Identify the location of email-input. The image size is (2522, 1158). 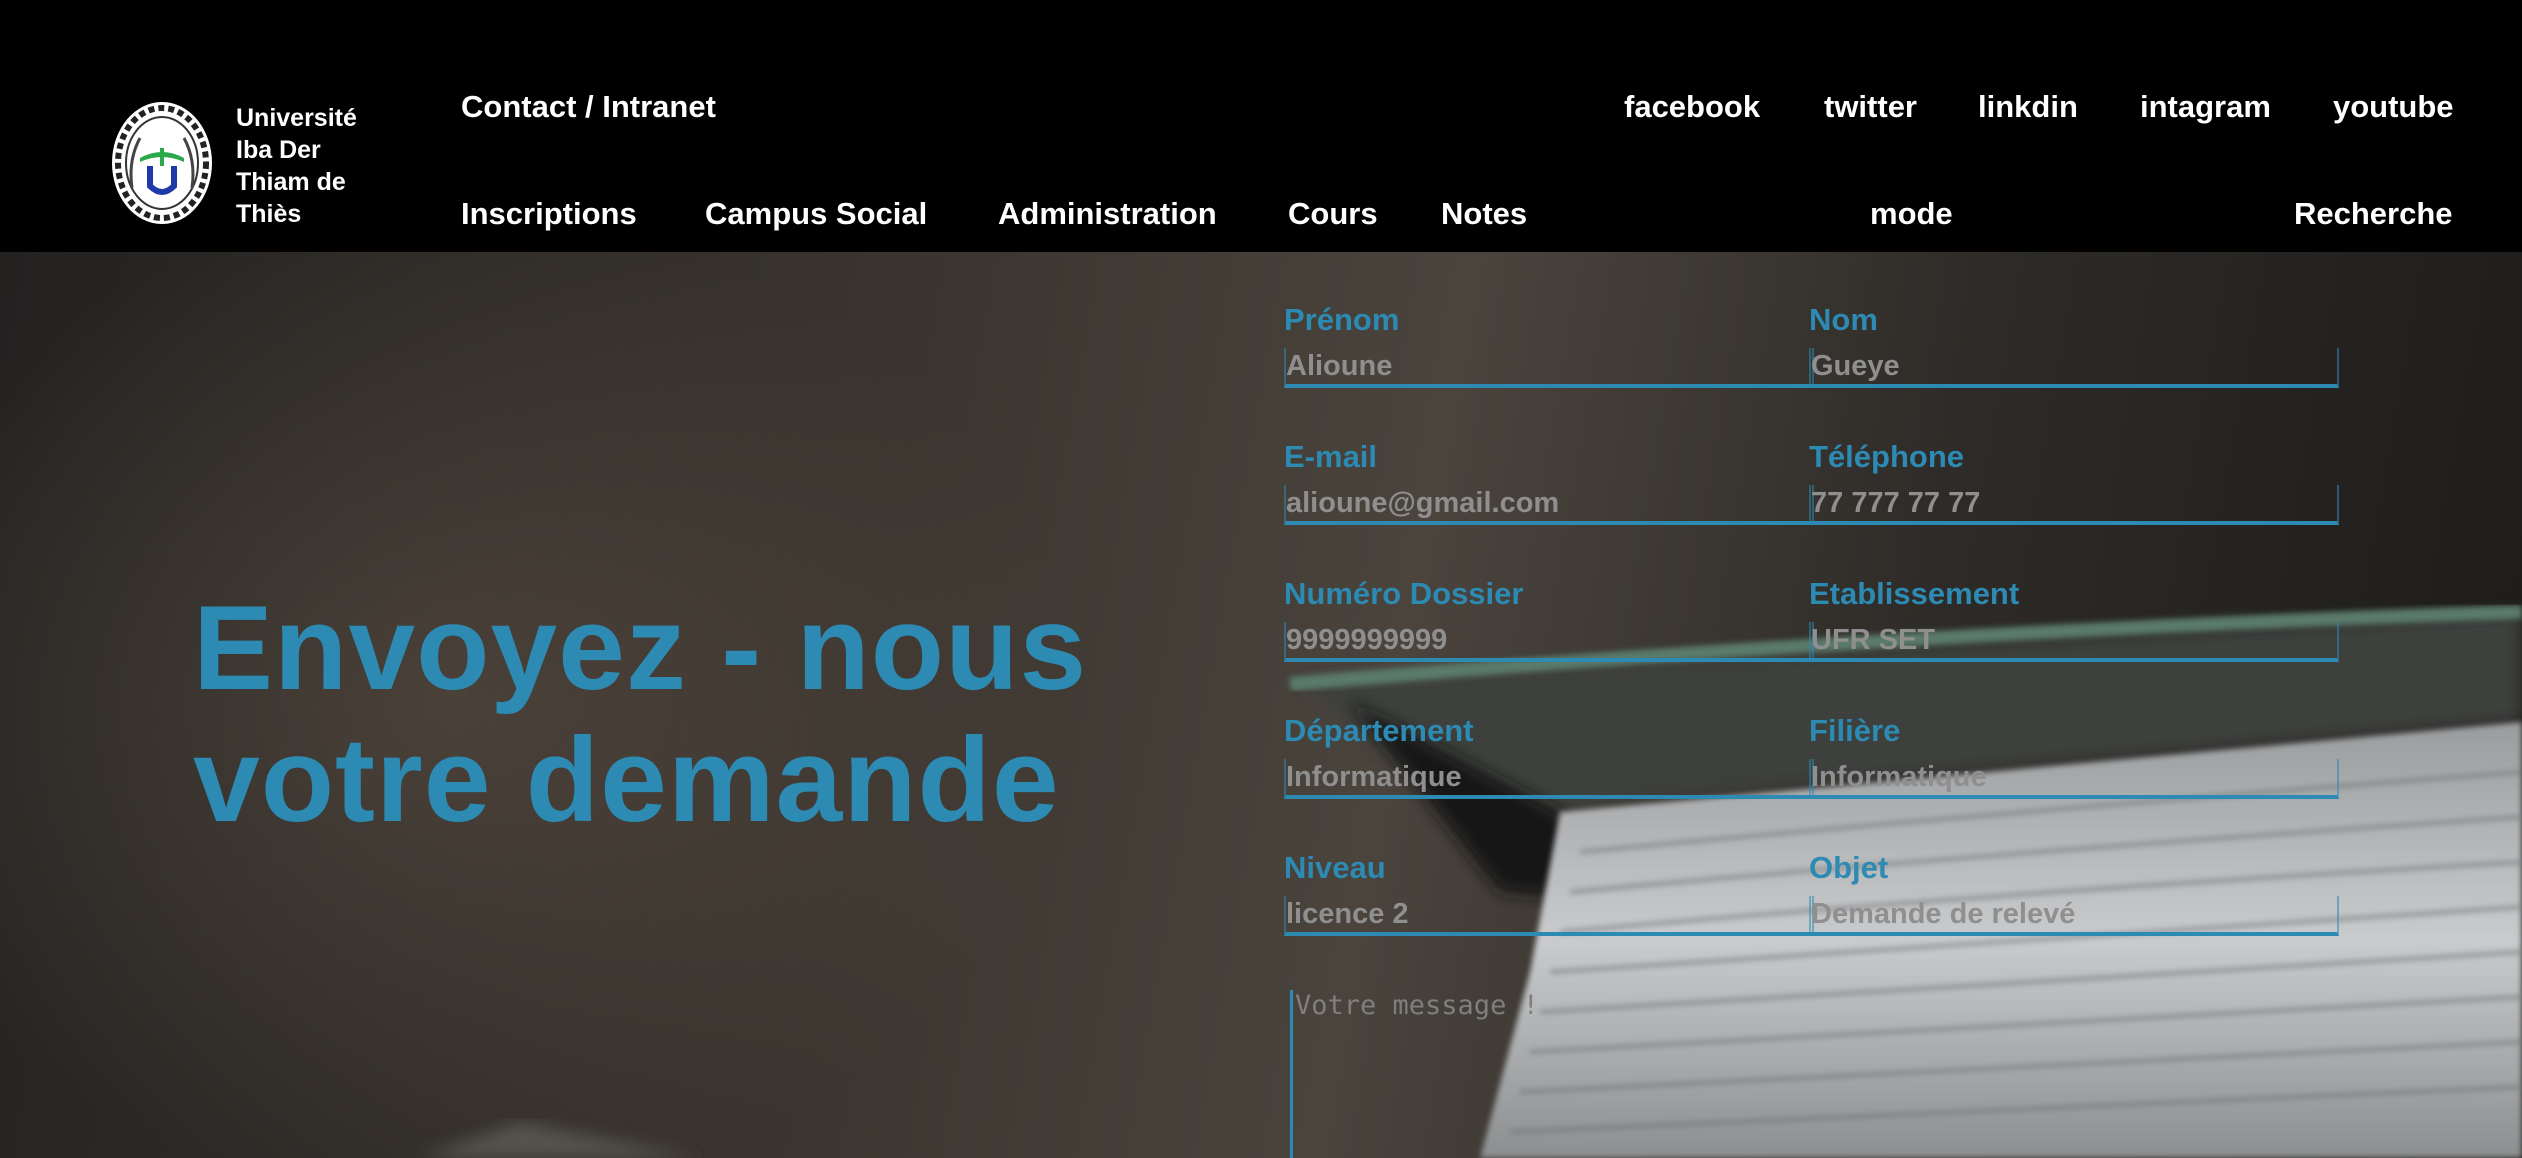
(1549, 505).